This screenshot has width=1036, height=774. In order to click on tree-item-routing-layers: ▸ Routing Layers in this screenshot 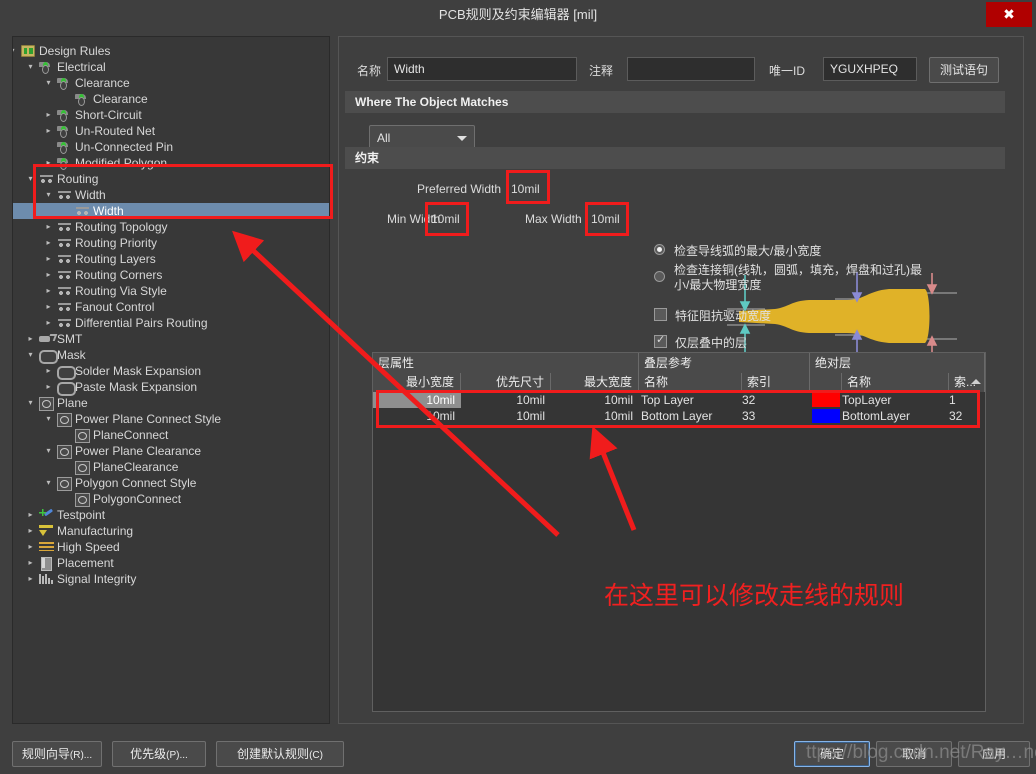, I will do `click(171, 259)`.